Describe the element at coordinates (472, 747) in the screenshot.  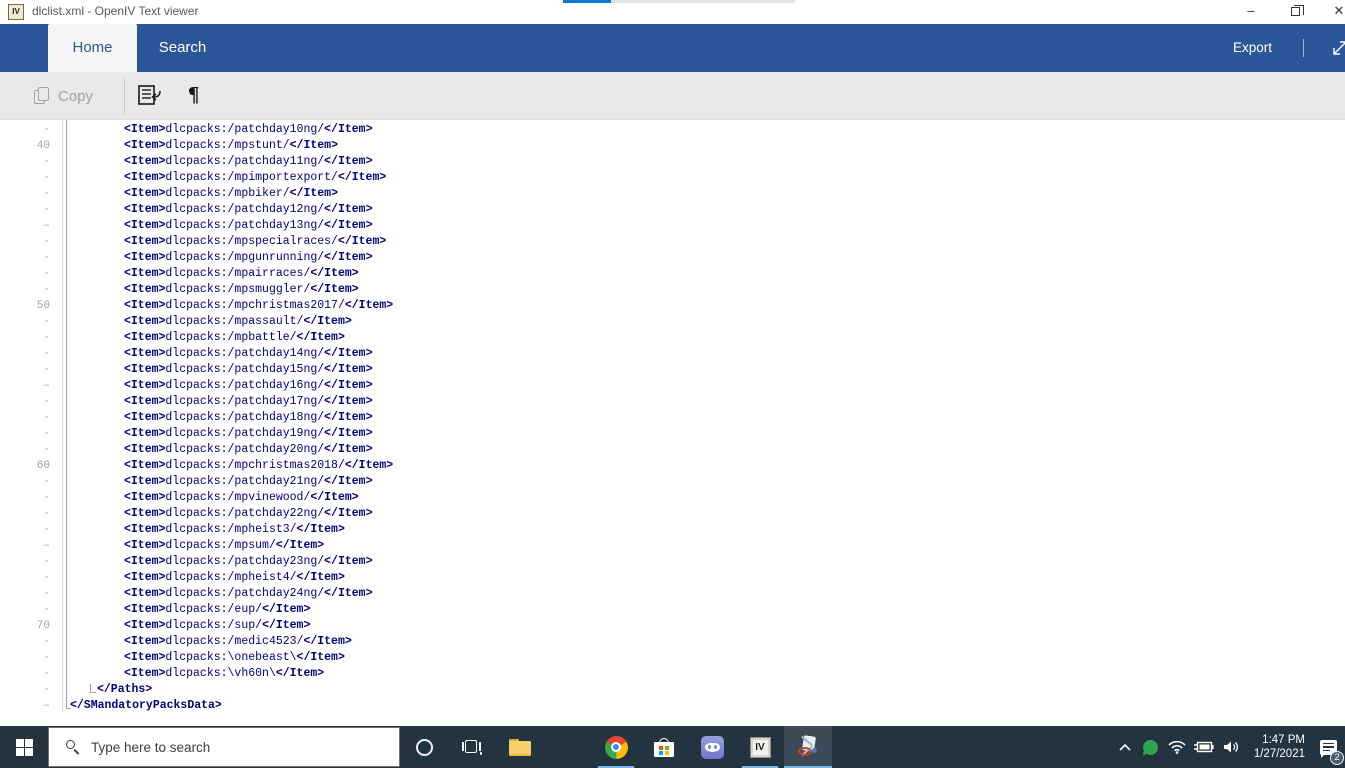
I see `taskbar-app-task-view` at that location.